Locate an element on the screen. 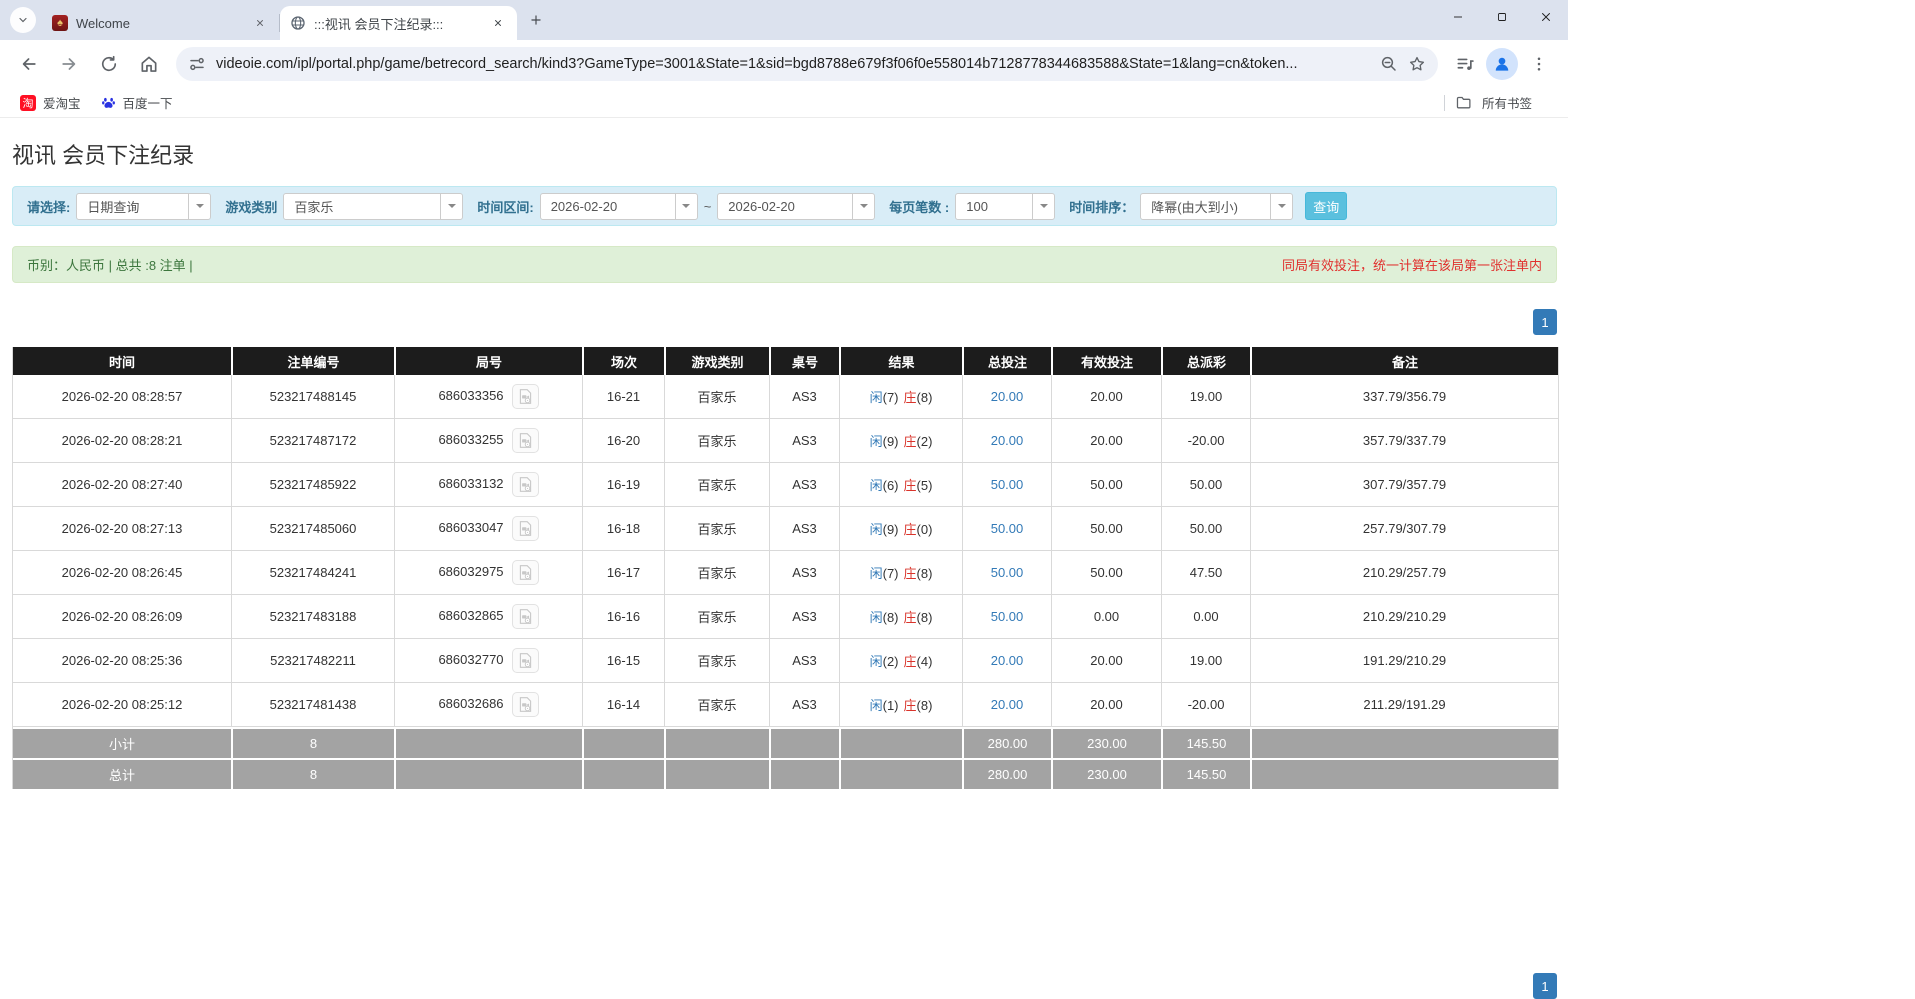 This screenshot has height=999, width=1915. round-cell: 686032865 is located at coordinates (488, 617).